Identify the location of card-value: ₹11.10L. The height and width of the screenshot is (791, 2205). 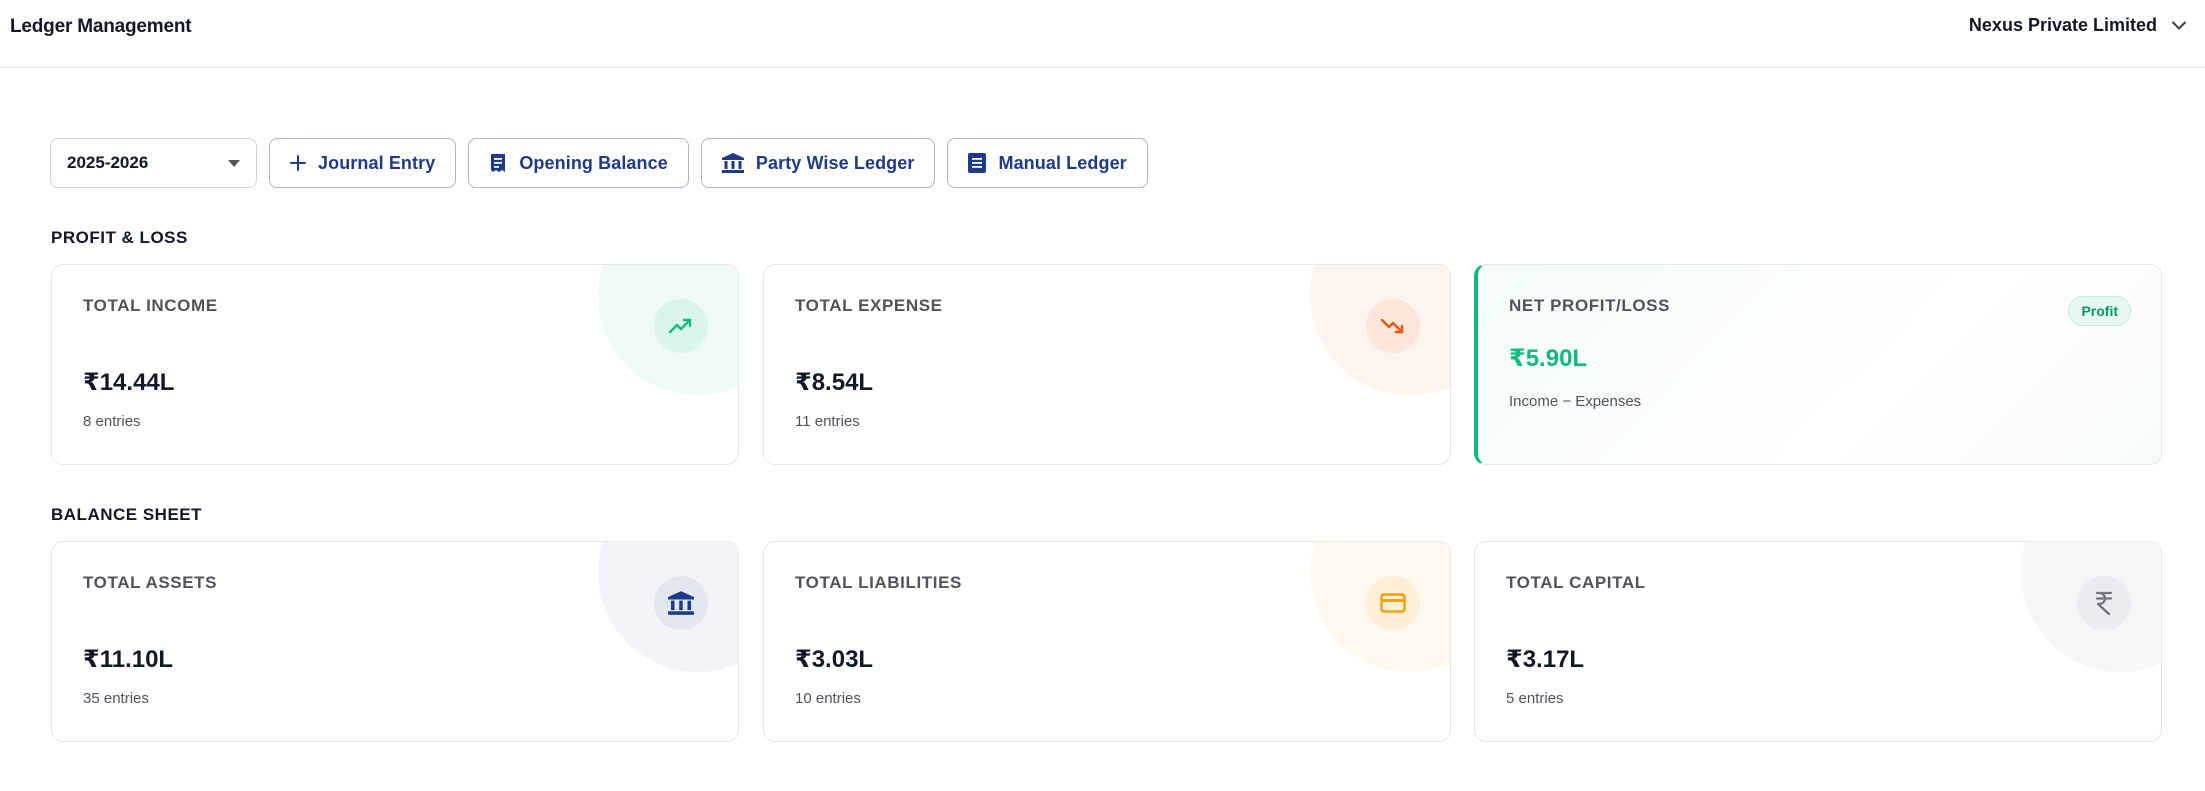
(128, 659).